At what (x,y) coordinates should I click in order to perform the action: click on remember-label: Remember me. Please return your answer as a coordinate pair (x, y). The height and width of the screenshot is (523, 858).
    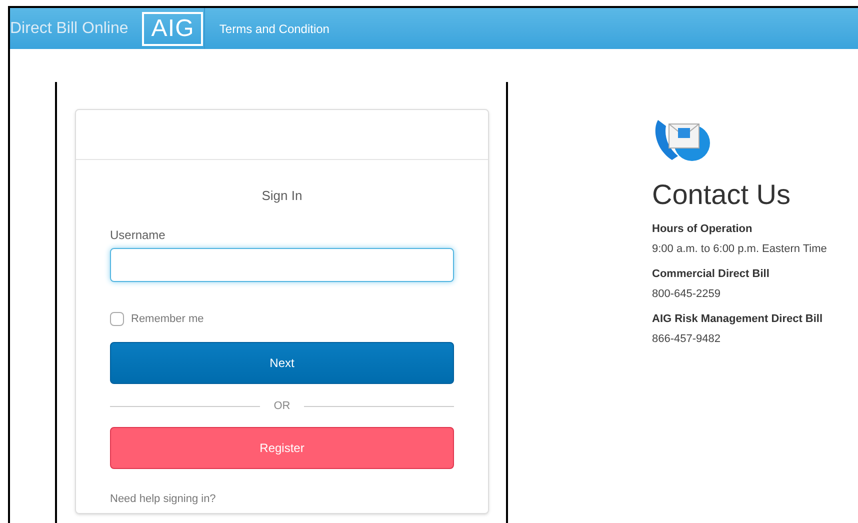
    Looking at the image, I should click on (167, 319).